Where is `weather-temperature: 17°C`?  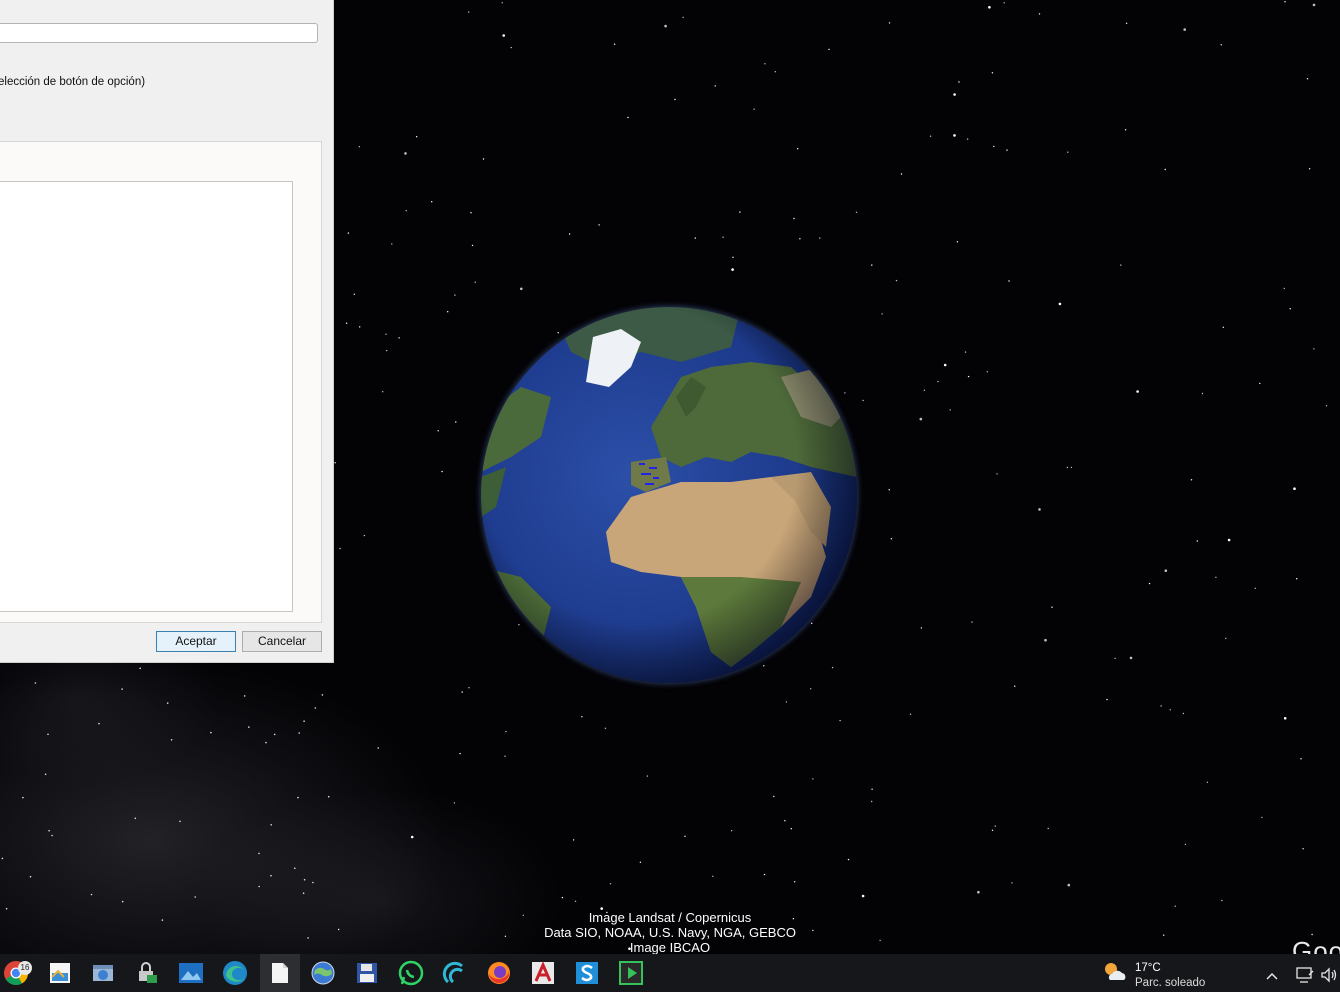 weather-temperature: 17°C is located at coordinates (1148, 968).